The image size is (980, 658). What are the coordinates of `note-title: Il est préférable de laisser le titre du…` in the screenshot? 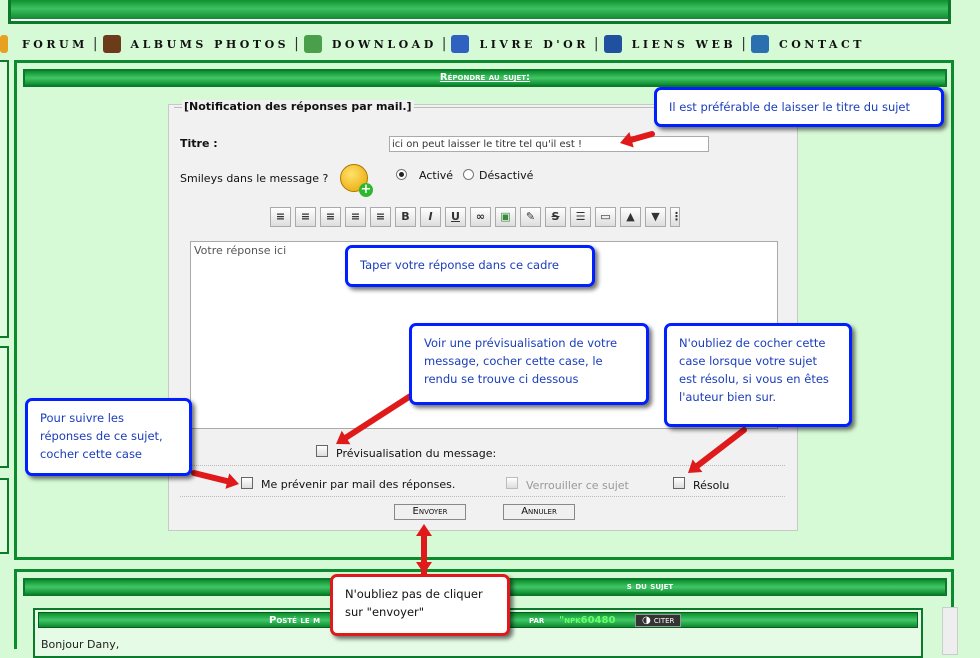 It's located at (799, 107).